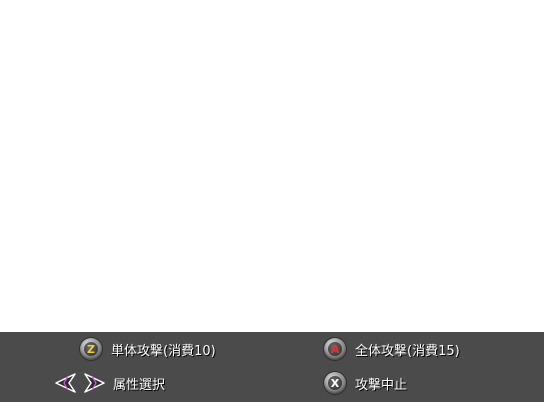  What do you see at coordinates (272, 409) in the screenshot?
I see `bottom-margin` at bounding box center [272, 409].